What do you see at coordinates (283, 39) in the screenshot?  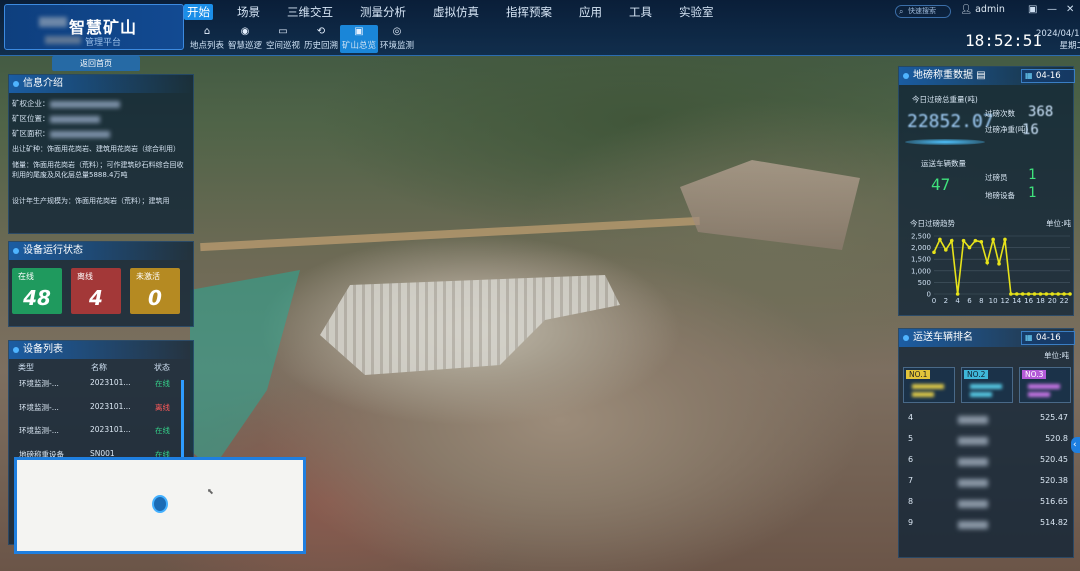 I see `tool-space-patrol: ▭ 空间巡视` at bounding box center [283, 39].